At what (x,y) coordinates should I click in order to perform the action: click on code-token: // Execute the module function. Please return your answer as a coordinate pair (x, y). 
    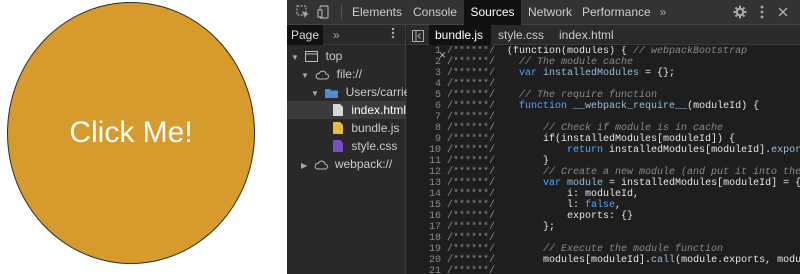
    Looking at the image, I should click on (612, 249).